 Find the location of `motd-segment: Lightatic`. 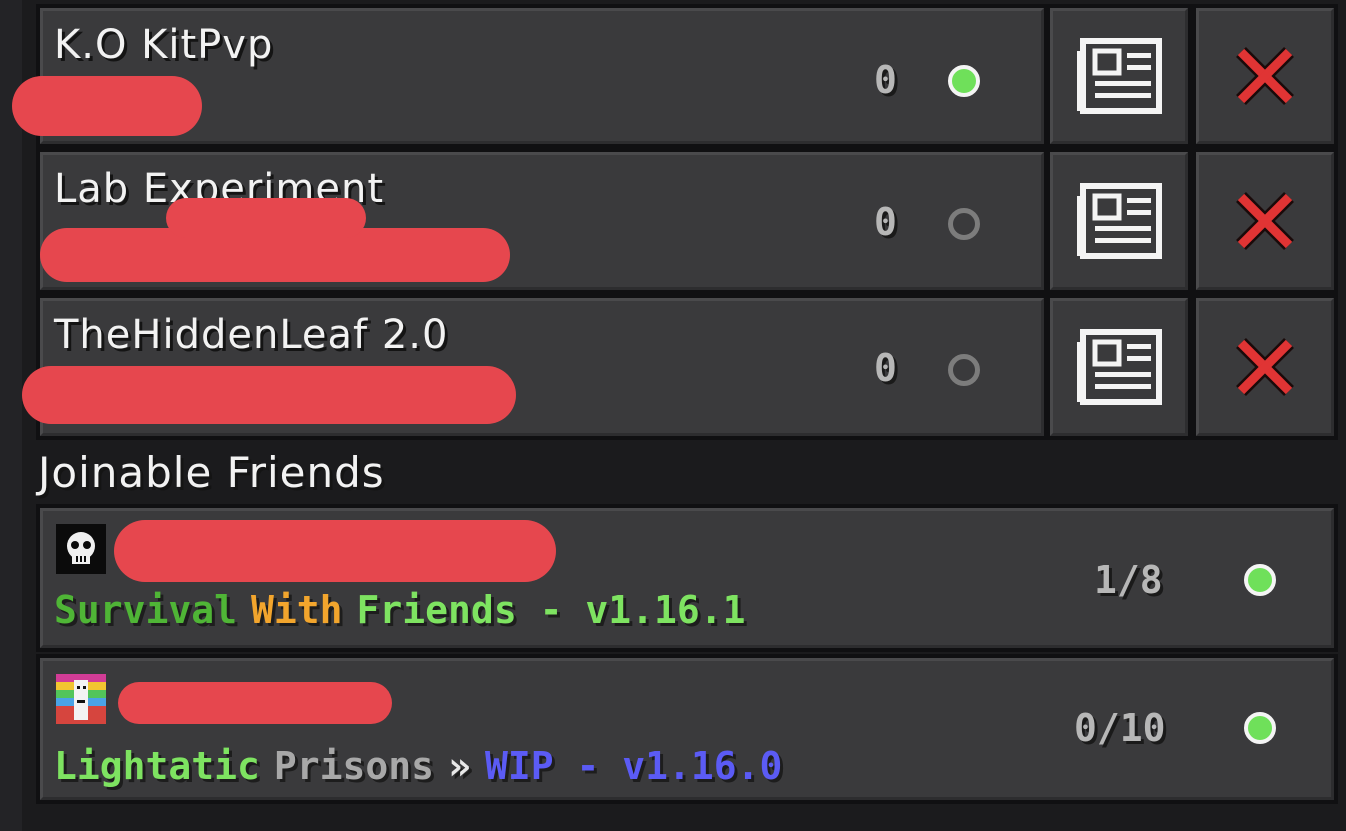

motd-segment: Lightatic is located at coordinates (157, 766).